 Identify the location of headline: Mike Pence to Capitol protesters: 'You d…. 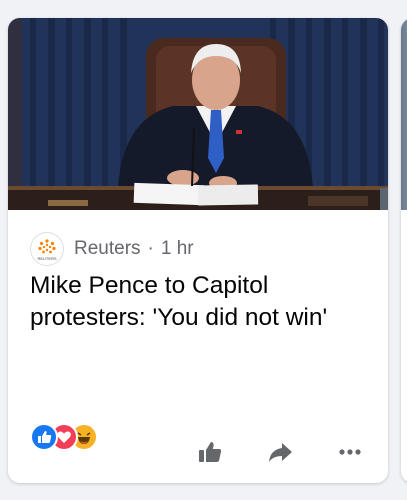
(200, 302).